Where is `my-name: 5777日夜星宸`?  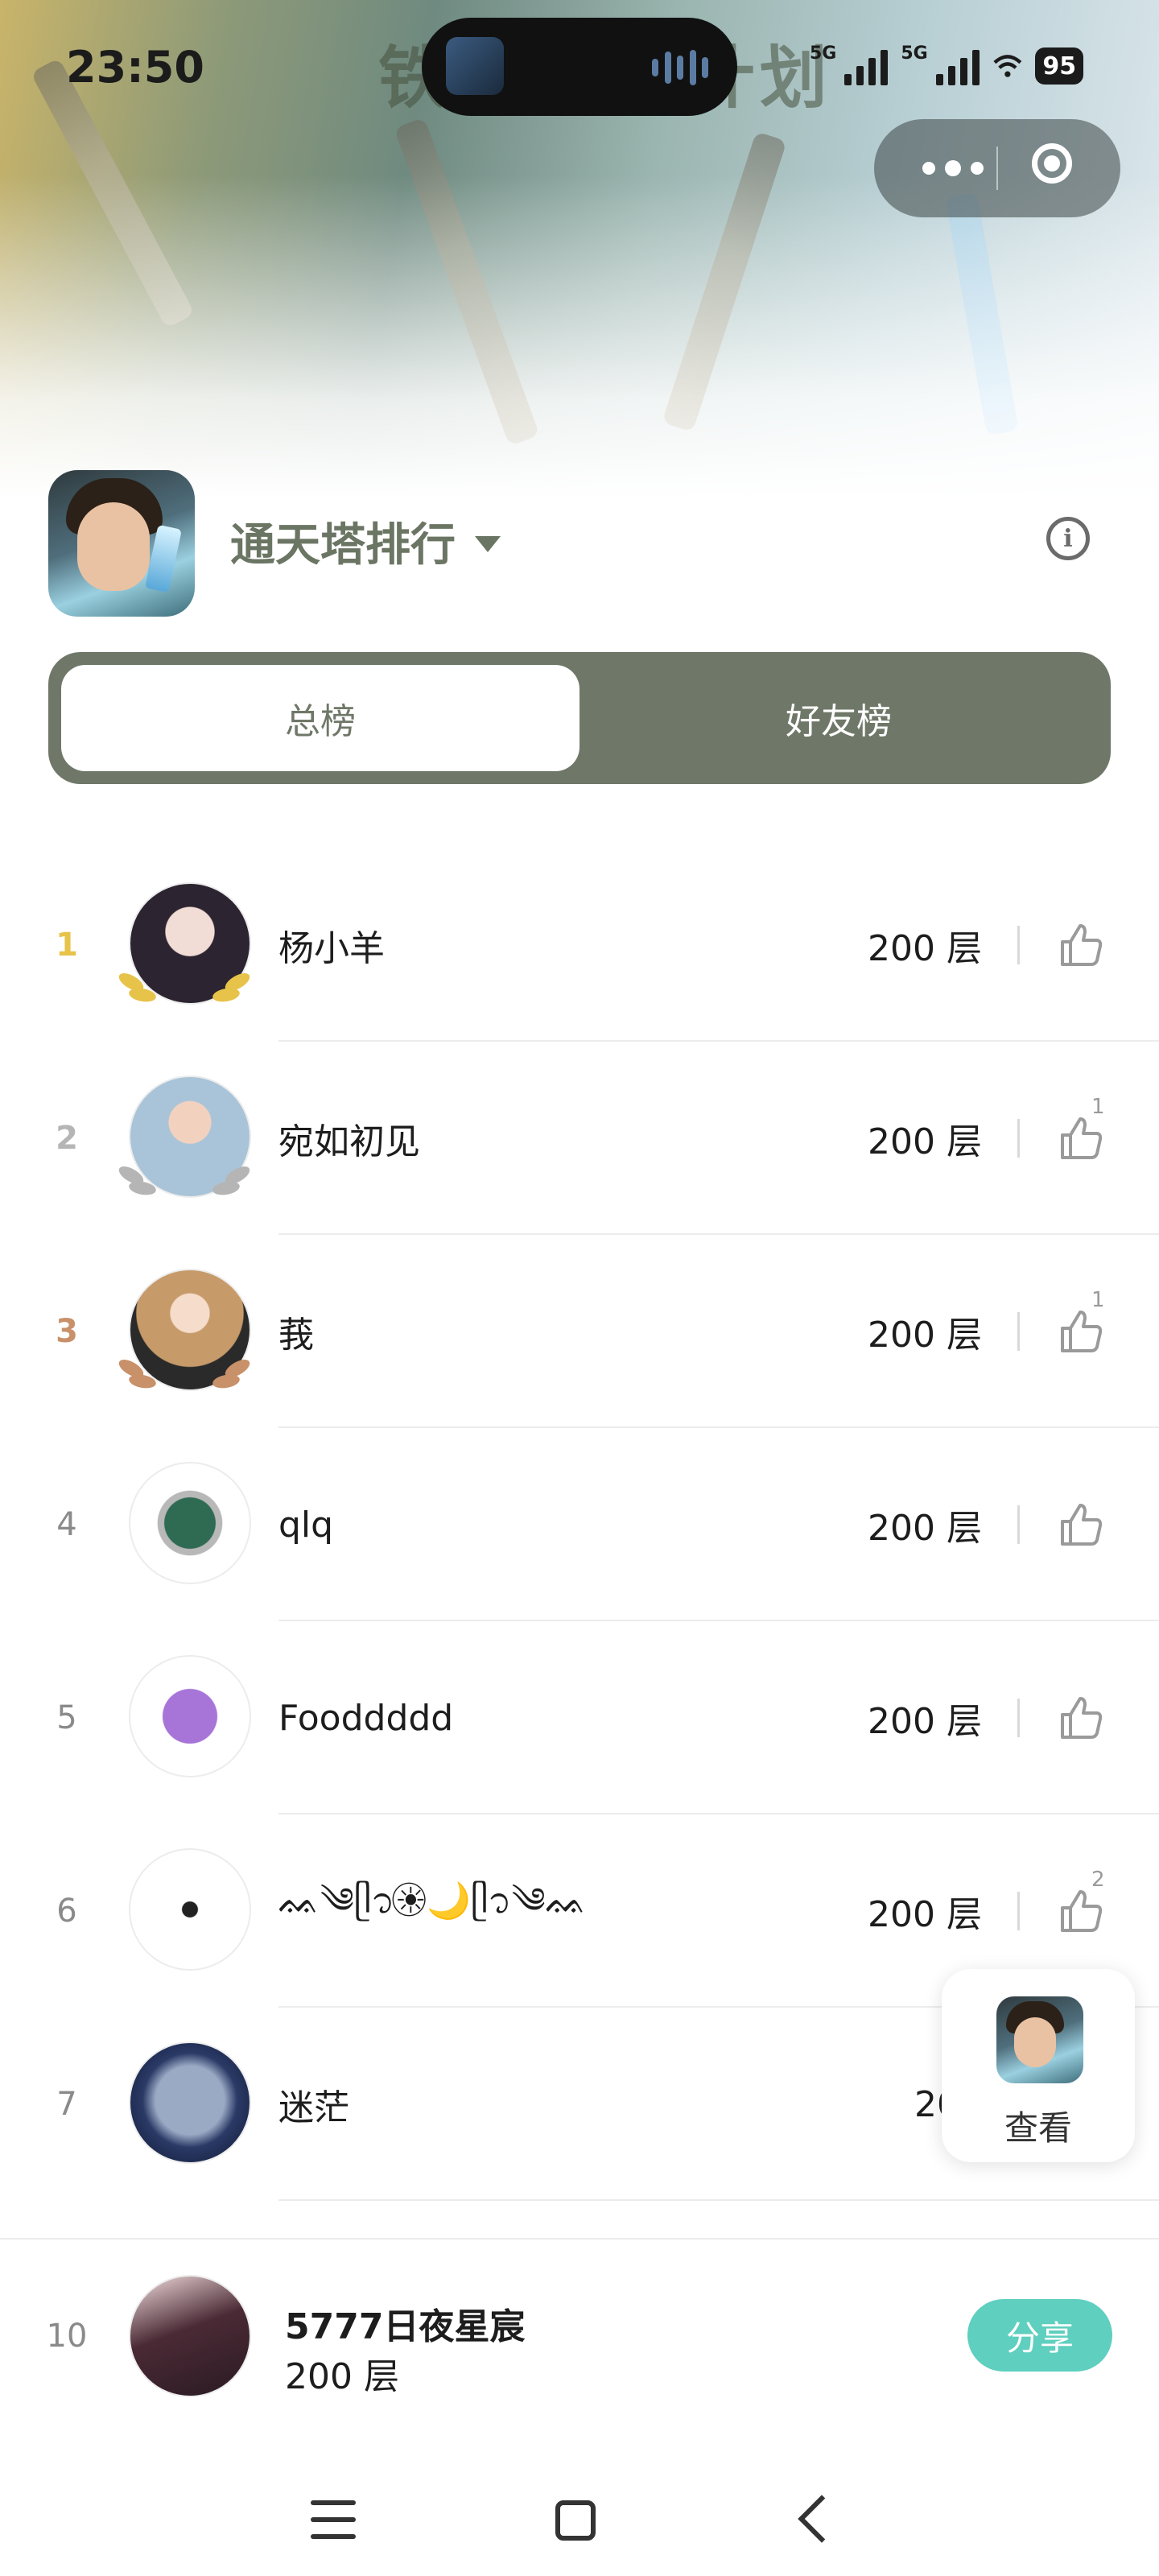 my-name: 5777日夜星宸 is located at coordinates (405, 2326).